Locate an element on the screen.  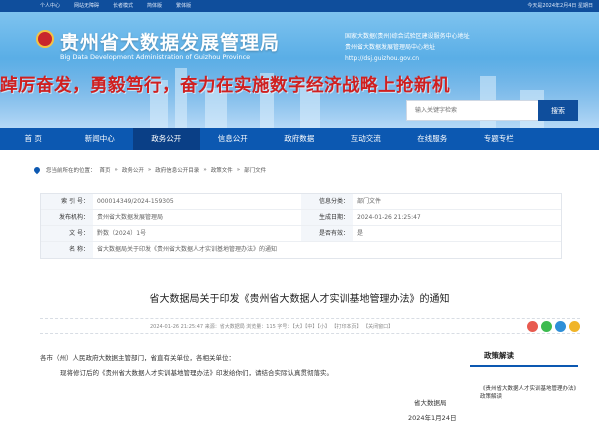
index-value: 000014349/2024-159305 is located at coordinates (135, 201).